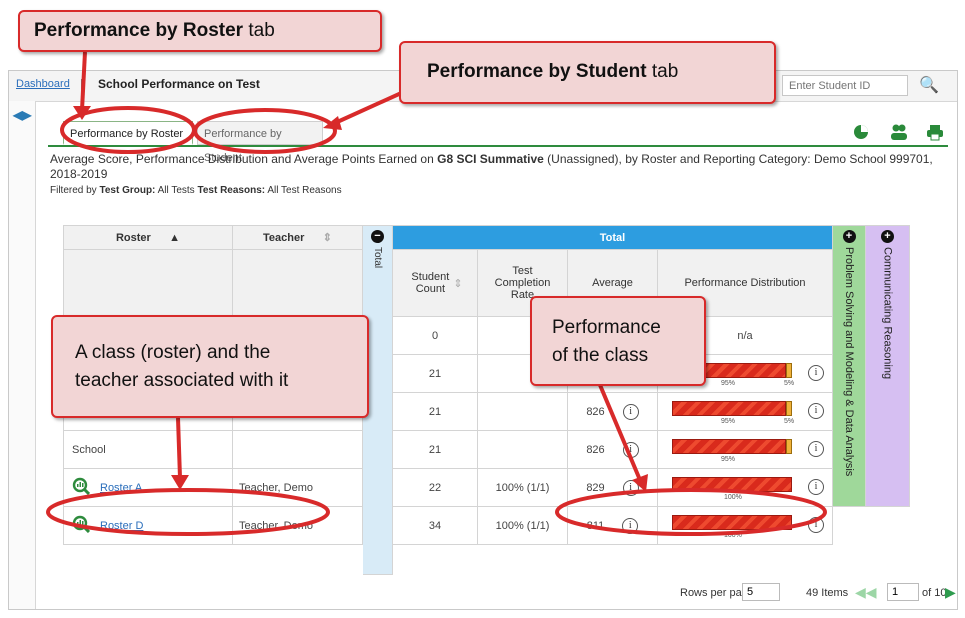 This screenshot has height=618, width=965. What do you see at coordinates (265, 131) in the screenshot?
I see `highlight-student-tab` at bounding box center [265, 131].